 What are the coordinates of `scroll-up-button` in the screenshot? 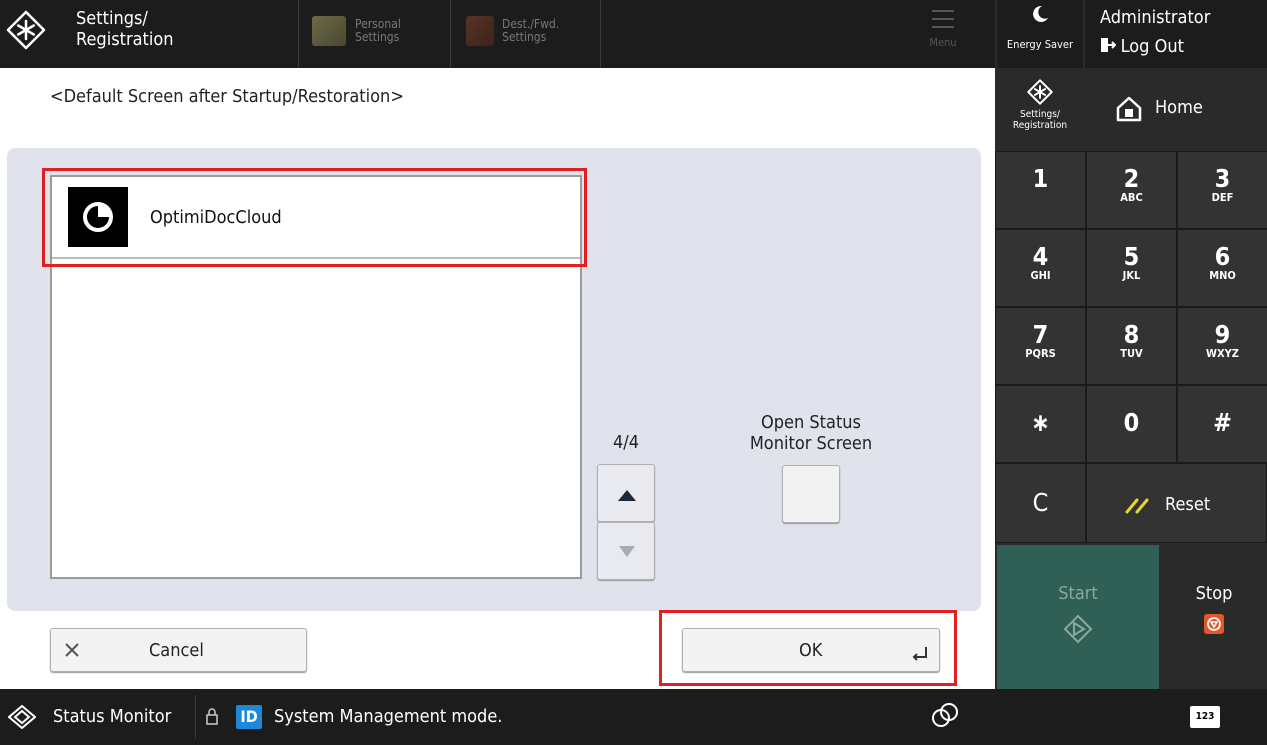 It's located at (626, 493).